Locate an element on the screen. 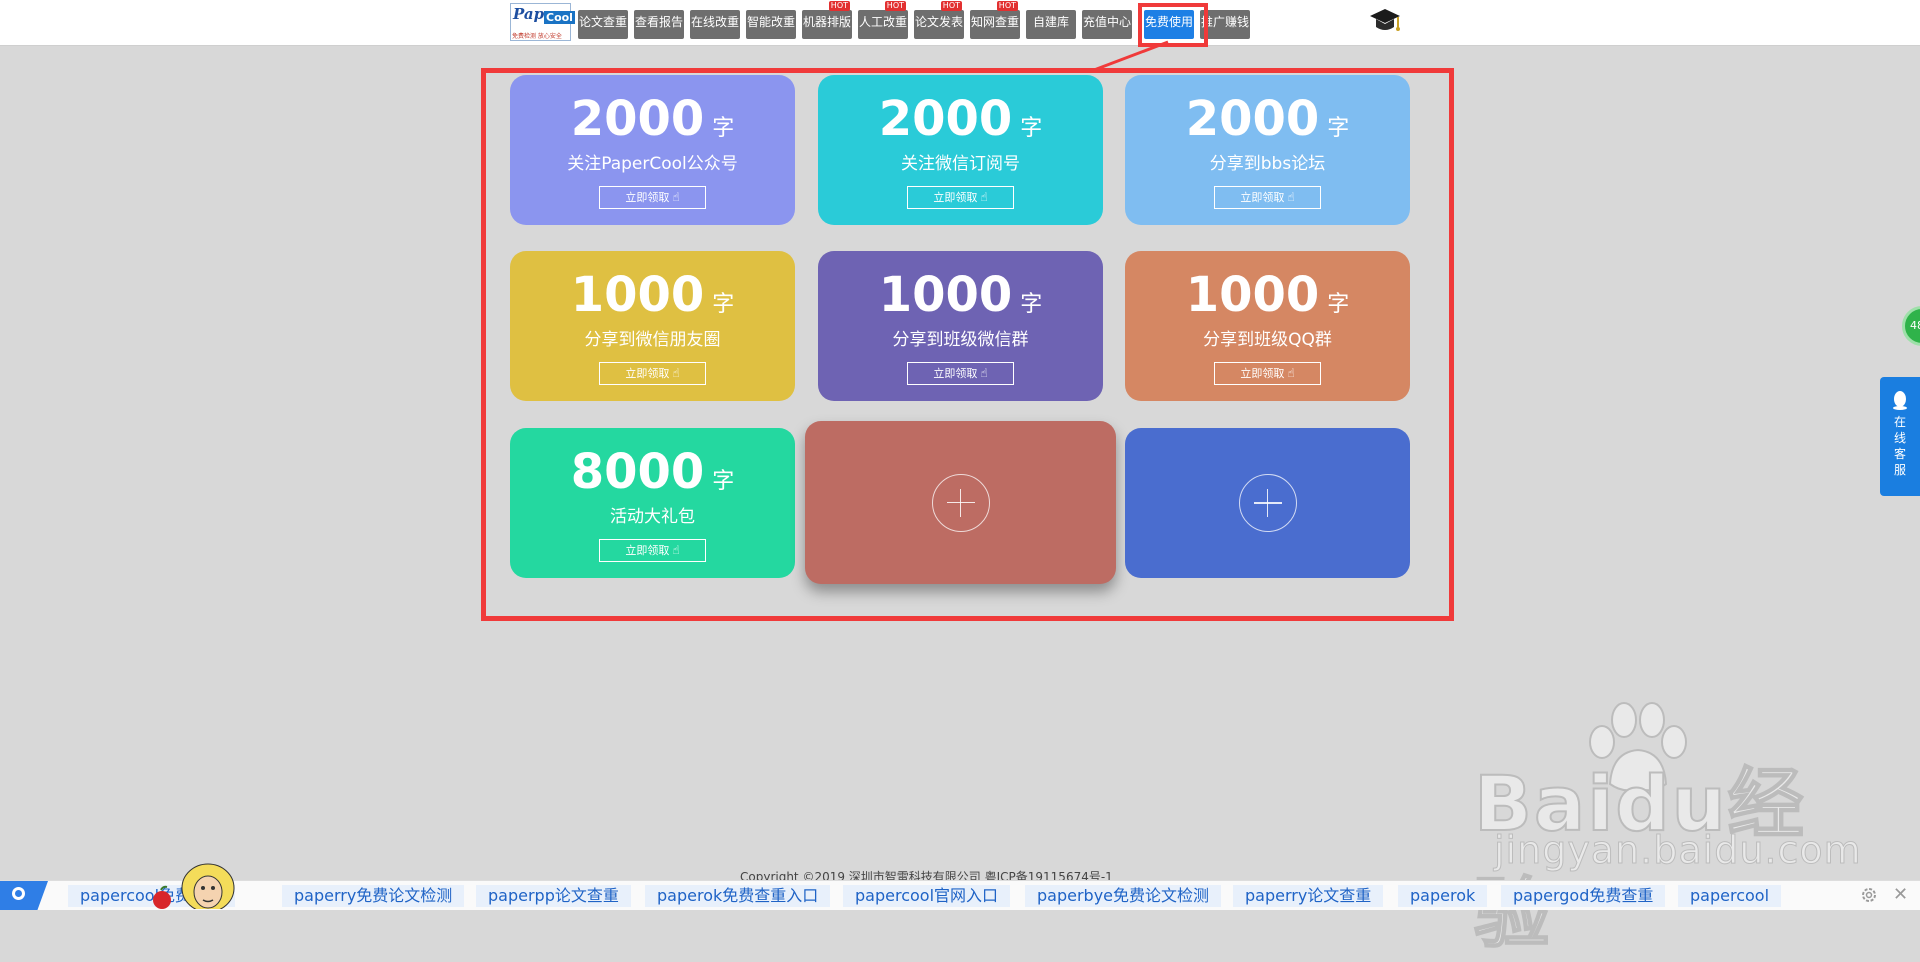 The image size is (1920, 962). card-description: 分享到班级微信群 is located at coordinates (960, 340).